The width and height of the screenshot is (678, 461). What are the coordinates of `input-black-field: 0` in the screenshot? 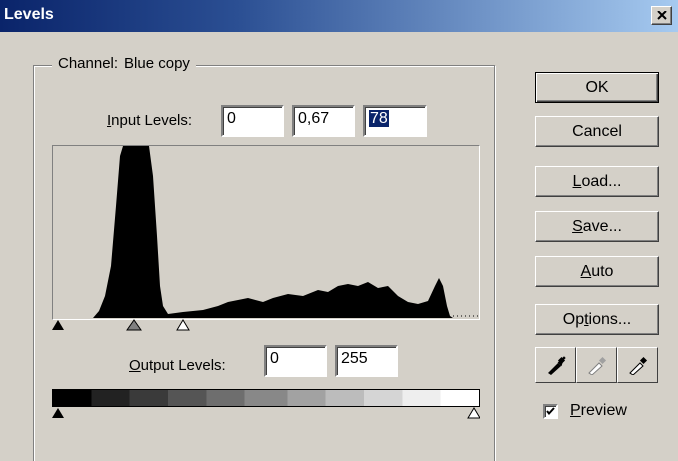 It's located at (252, 121).